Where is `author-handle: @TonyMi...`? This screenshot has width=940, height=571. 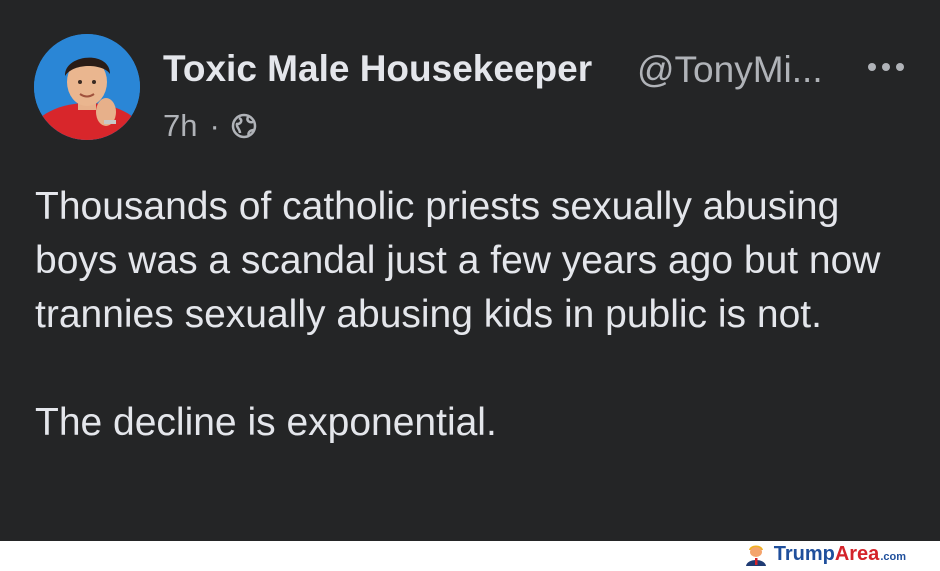 author-handle: @TonyMi... is located at coordinates (730, 70).